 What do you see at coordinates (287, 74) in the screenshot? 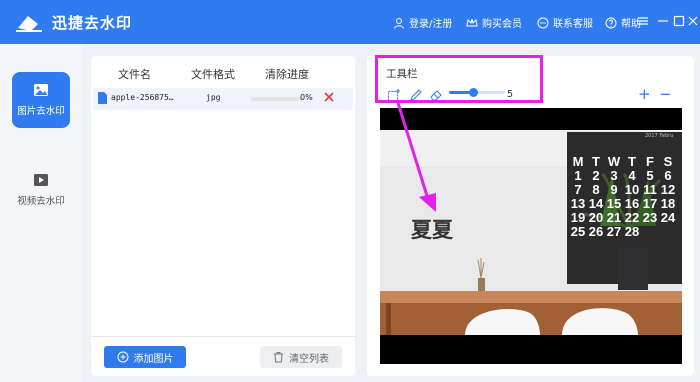
I see `column-header: 清除进度` at bounding box center [287, 74].